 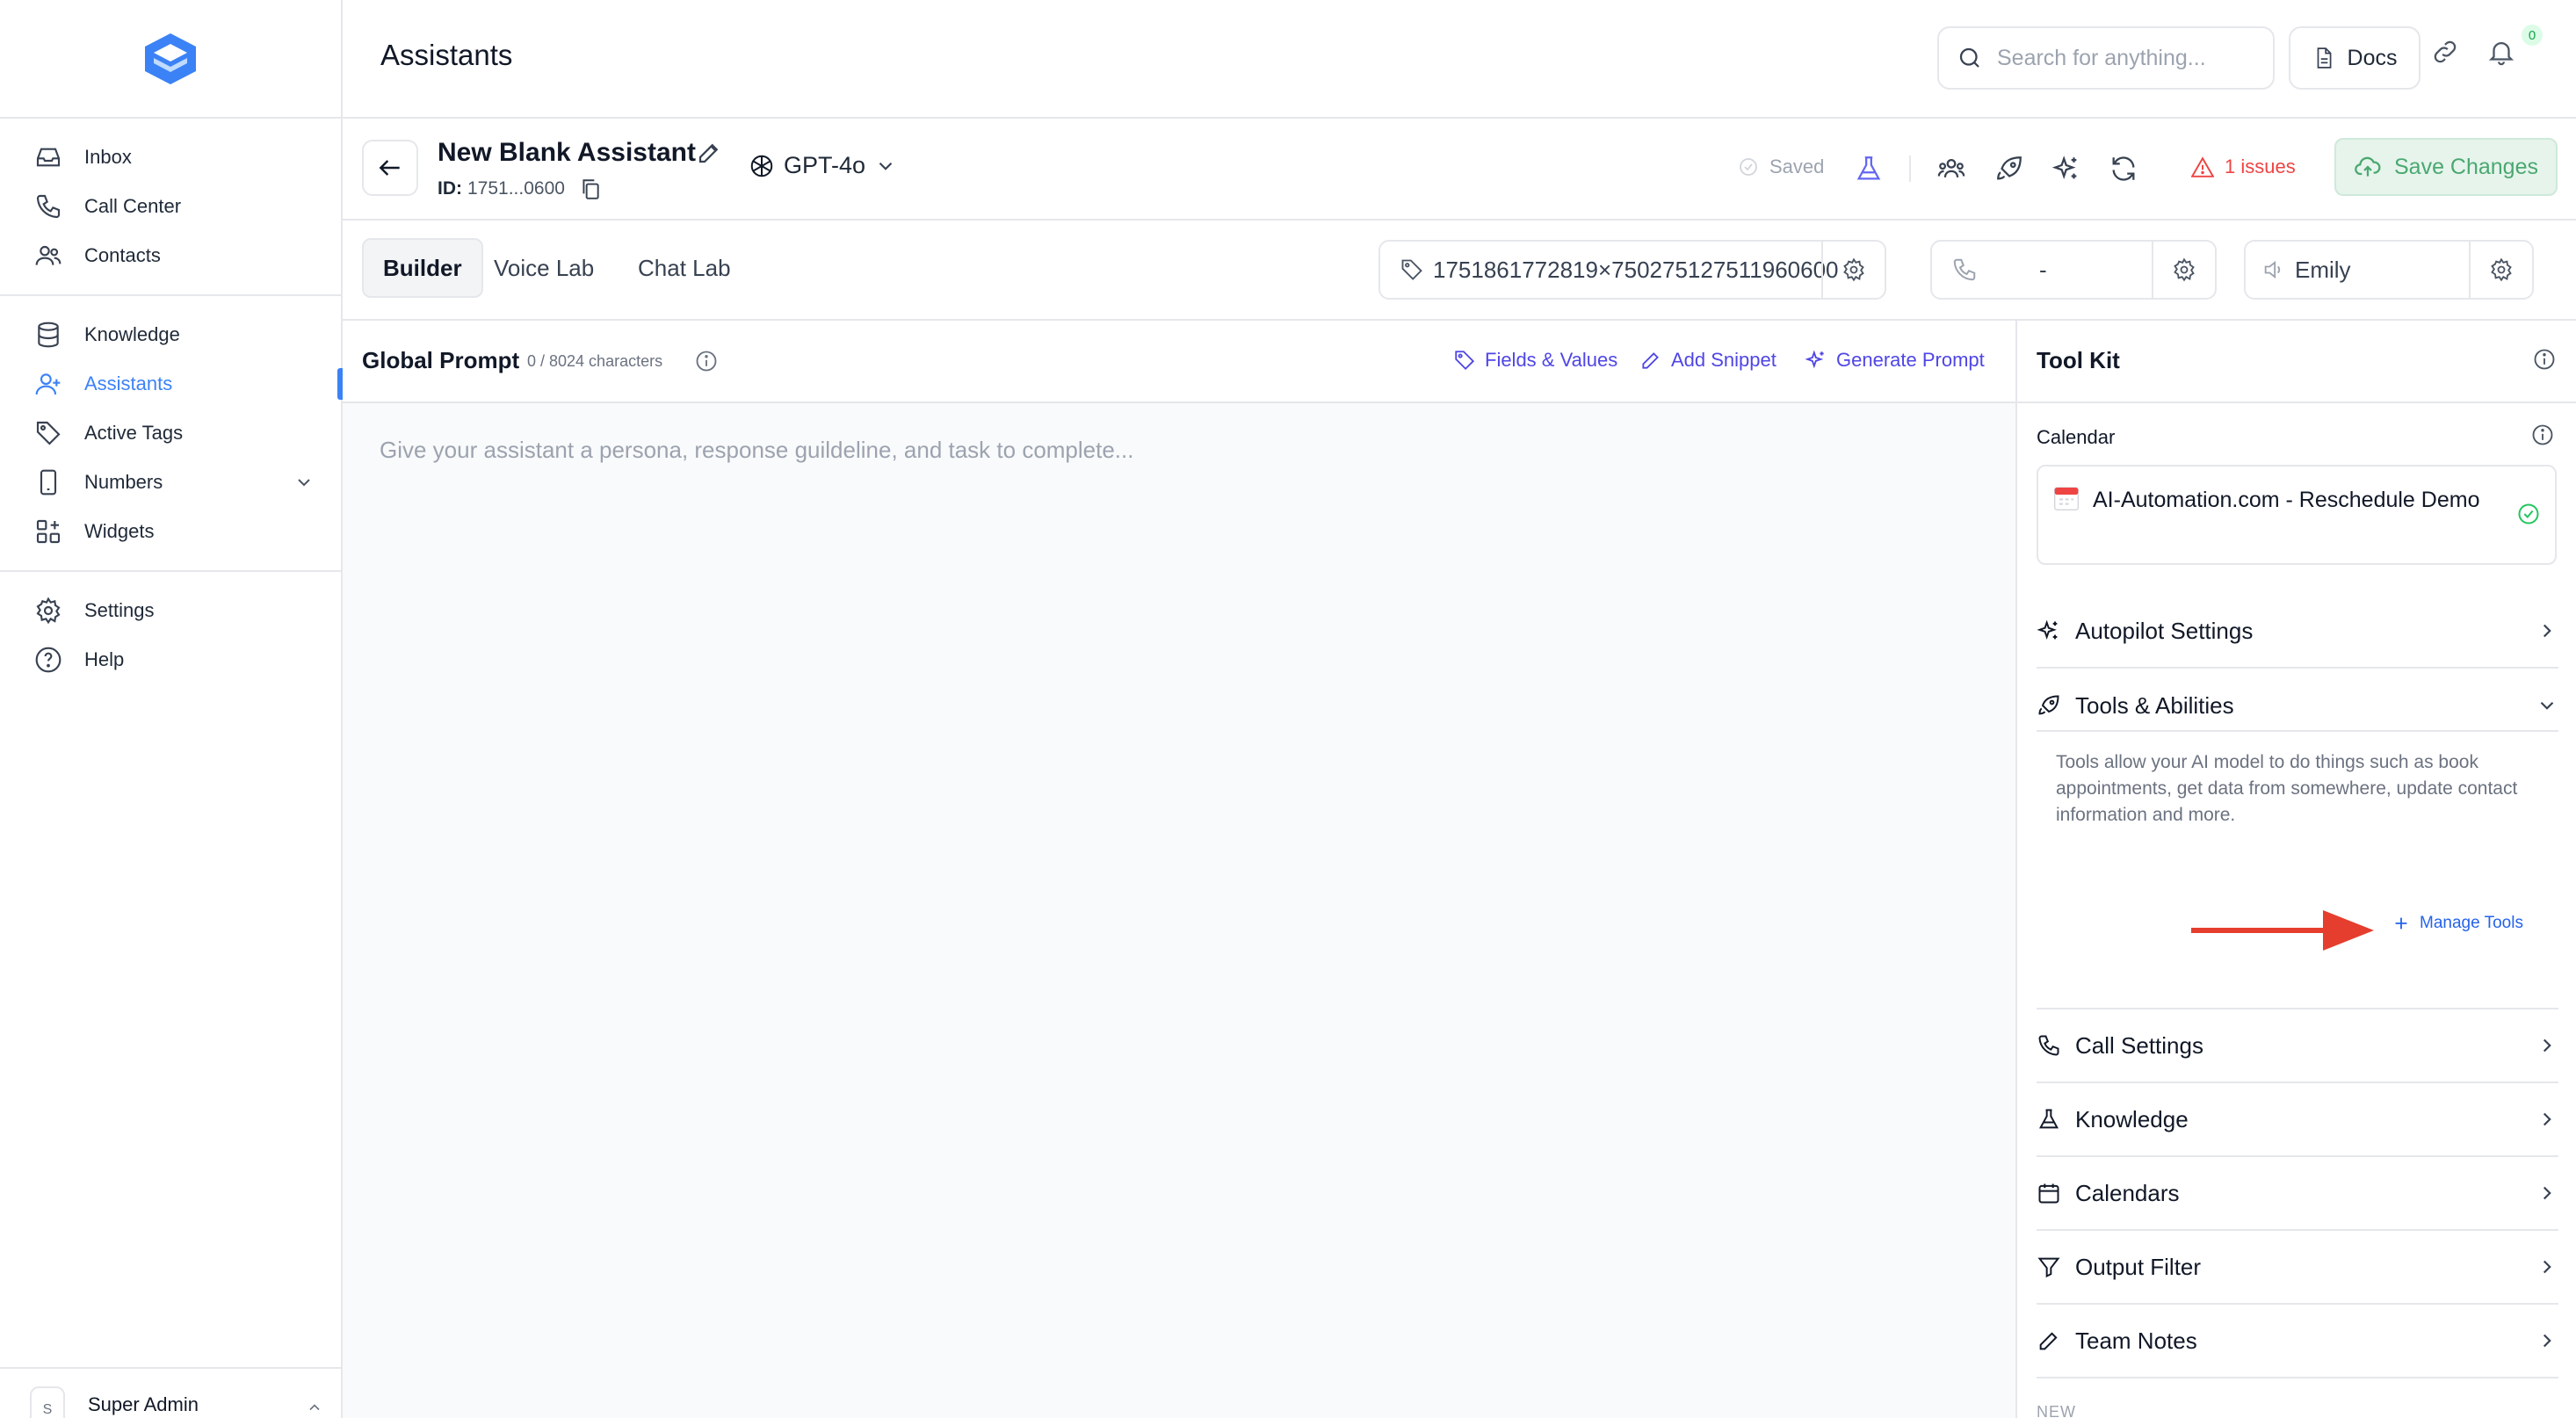 What do you see at coordinates (2297, 1120) in the screenshot?
I see `section-knowledge: Knowledge` at bounding box center [2297, 1120].